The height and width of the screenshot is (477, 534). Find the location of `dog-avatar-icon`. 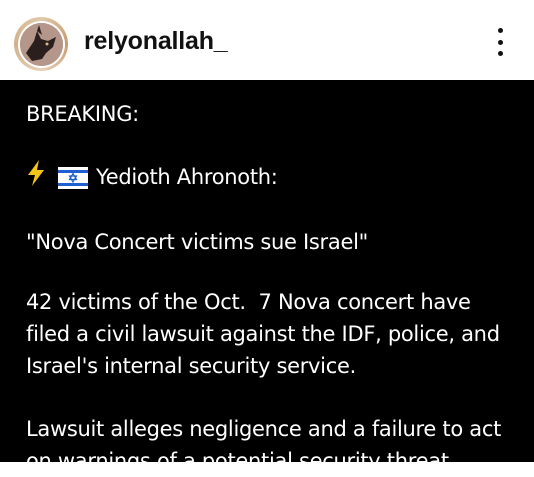

dog-avatar-icon is located at coordinates (41, 44).